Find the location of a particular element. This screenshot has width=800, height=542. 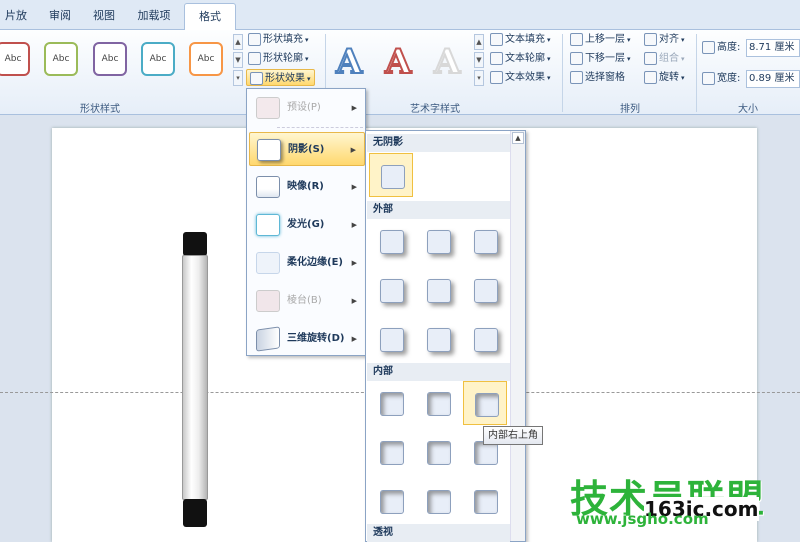

shape-style-swatch-aqua: Abc is located at coordinates (158, 59).